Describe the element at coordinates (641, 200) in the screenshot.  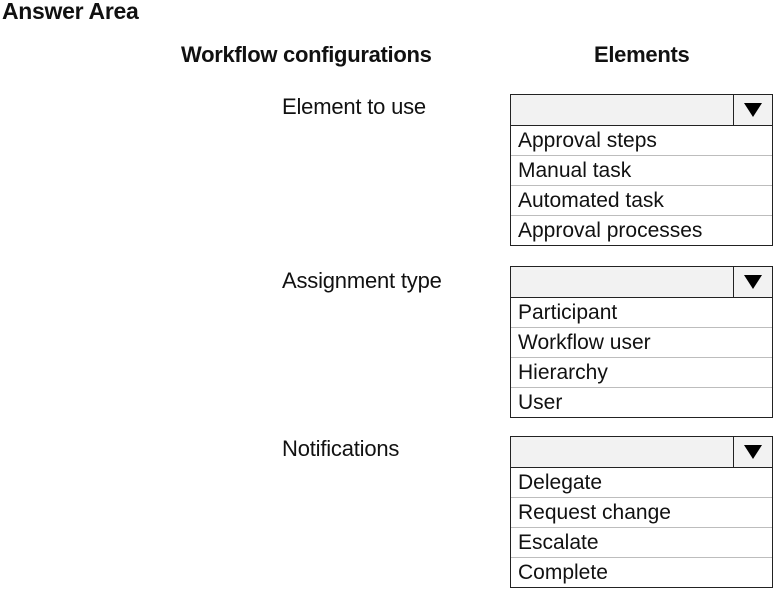
I see `dropdown-option: Automated task` at that location.